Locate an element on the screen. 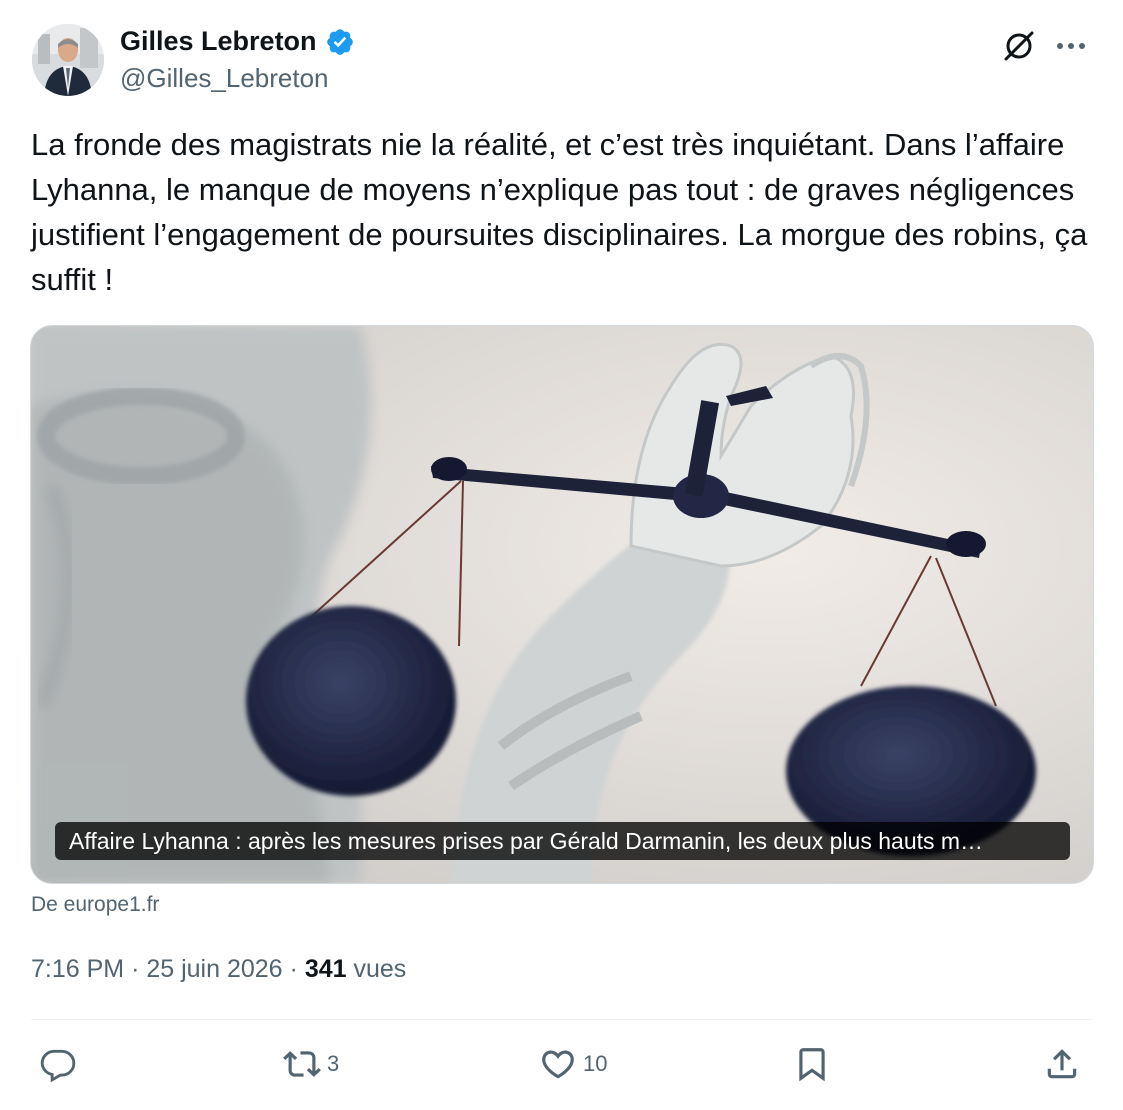 Image resolution: width=1123 pixels, height=1110 pixels. more-icon is located at coordinates (1071, 46).